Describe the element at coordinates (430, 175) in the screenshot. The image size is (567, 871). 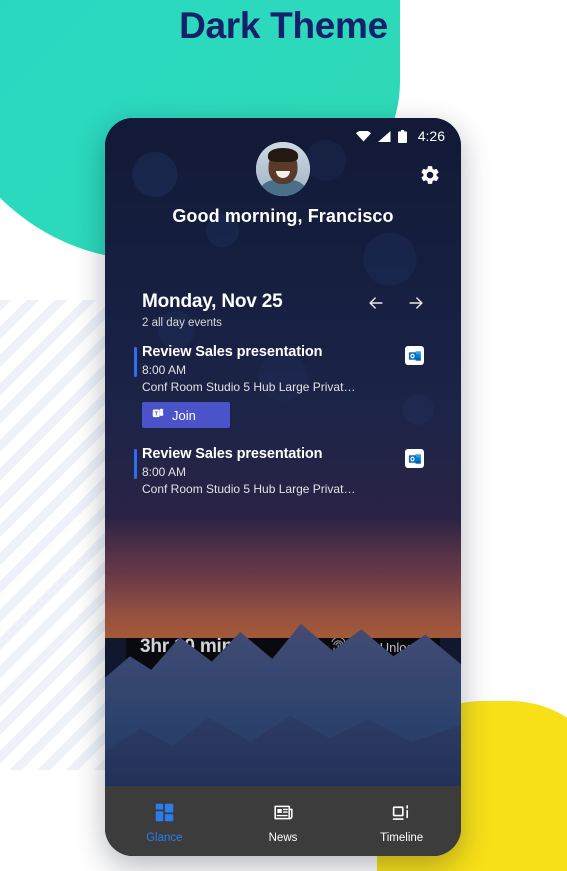
I see `gear-icon` at that location.